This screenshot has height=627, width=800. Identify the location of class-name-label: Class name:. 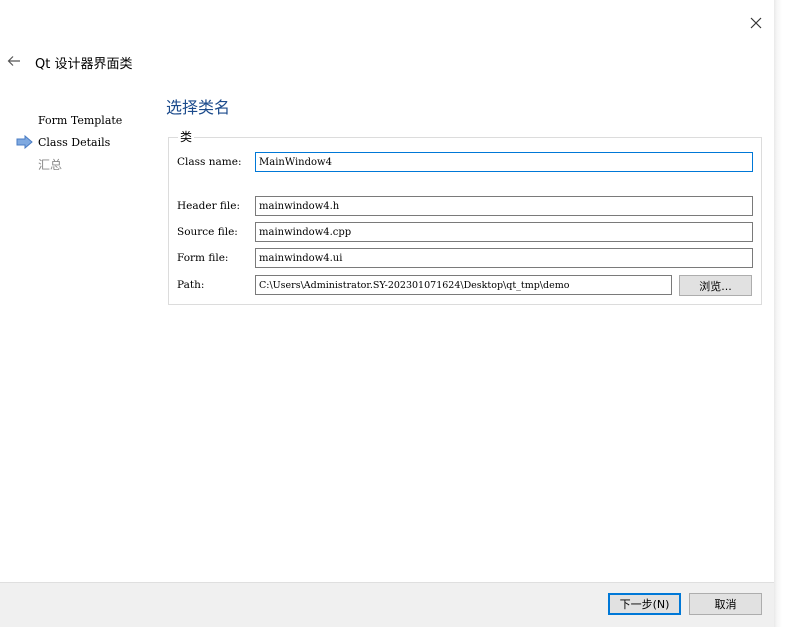
(209, 162).